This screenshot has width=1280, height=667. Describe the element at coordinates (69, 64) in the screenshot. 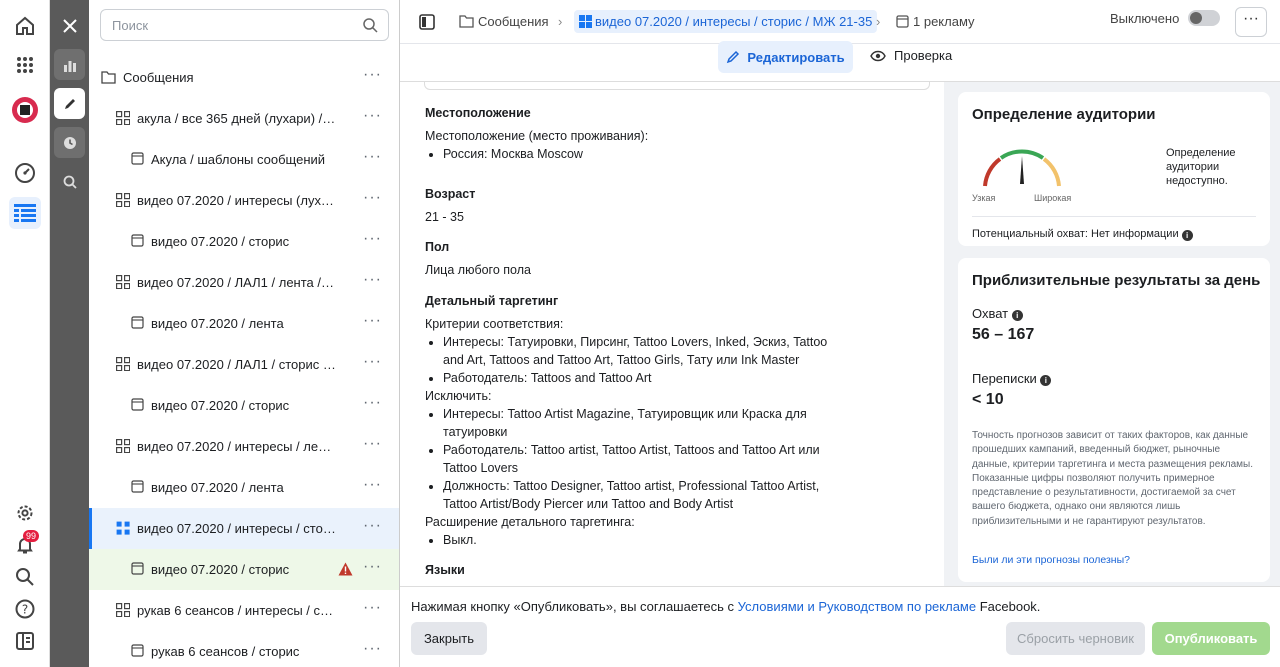

I see `chart-icon` at that location.